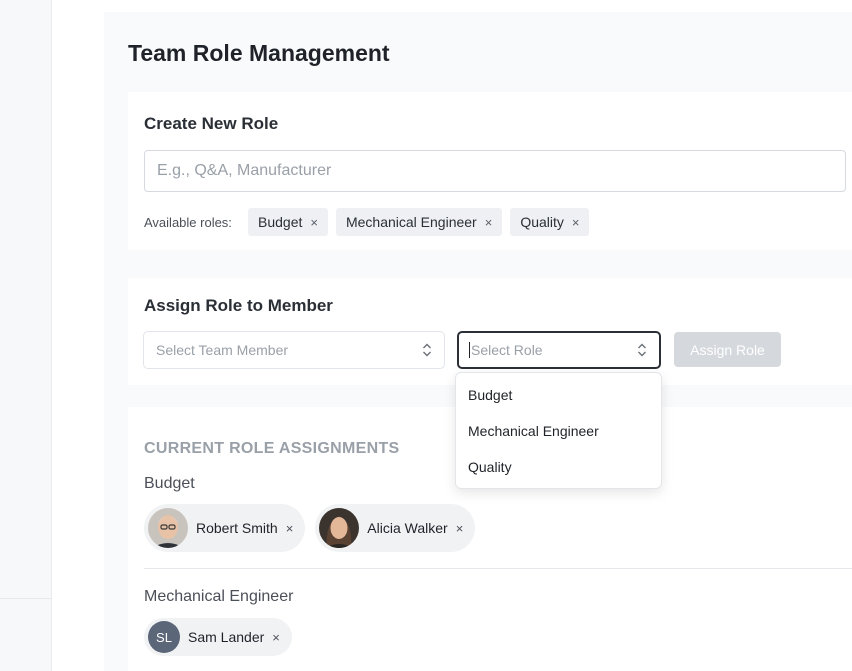  Describe the element at coordinates (495, 171) in the screenshot. I see `new-role-input` at that location.